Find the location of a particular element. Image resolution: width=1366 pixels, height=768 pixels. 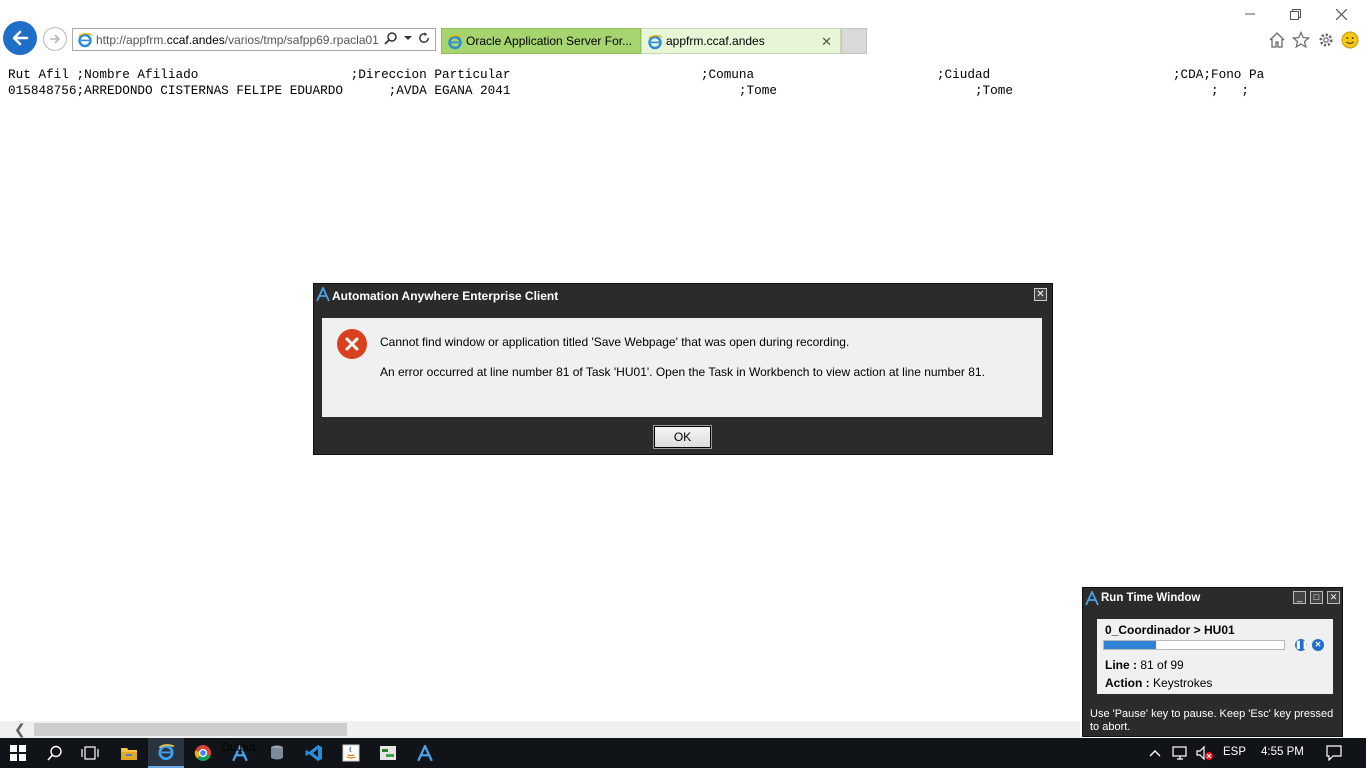

close-icon is located at coordinates (1341, 14).